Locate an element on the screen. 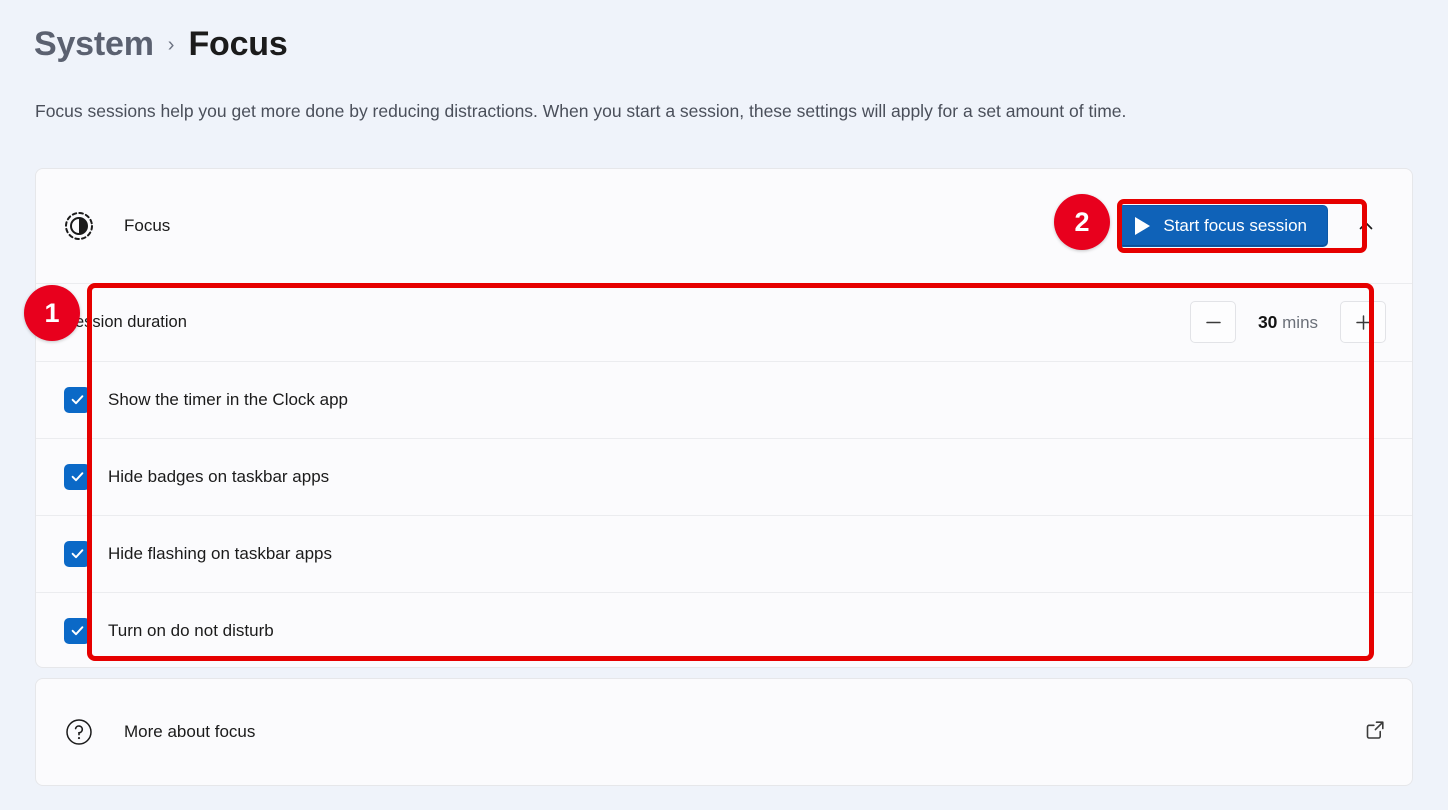  page-title: Focus is located at coordinates (238, 44).